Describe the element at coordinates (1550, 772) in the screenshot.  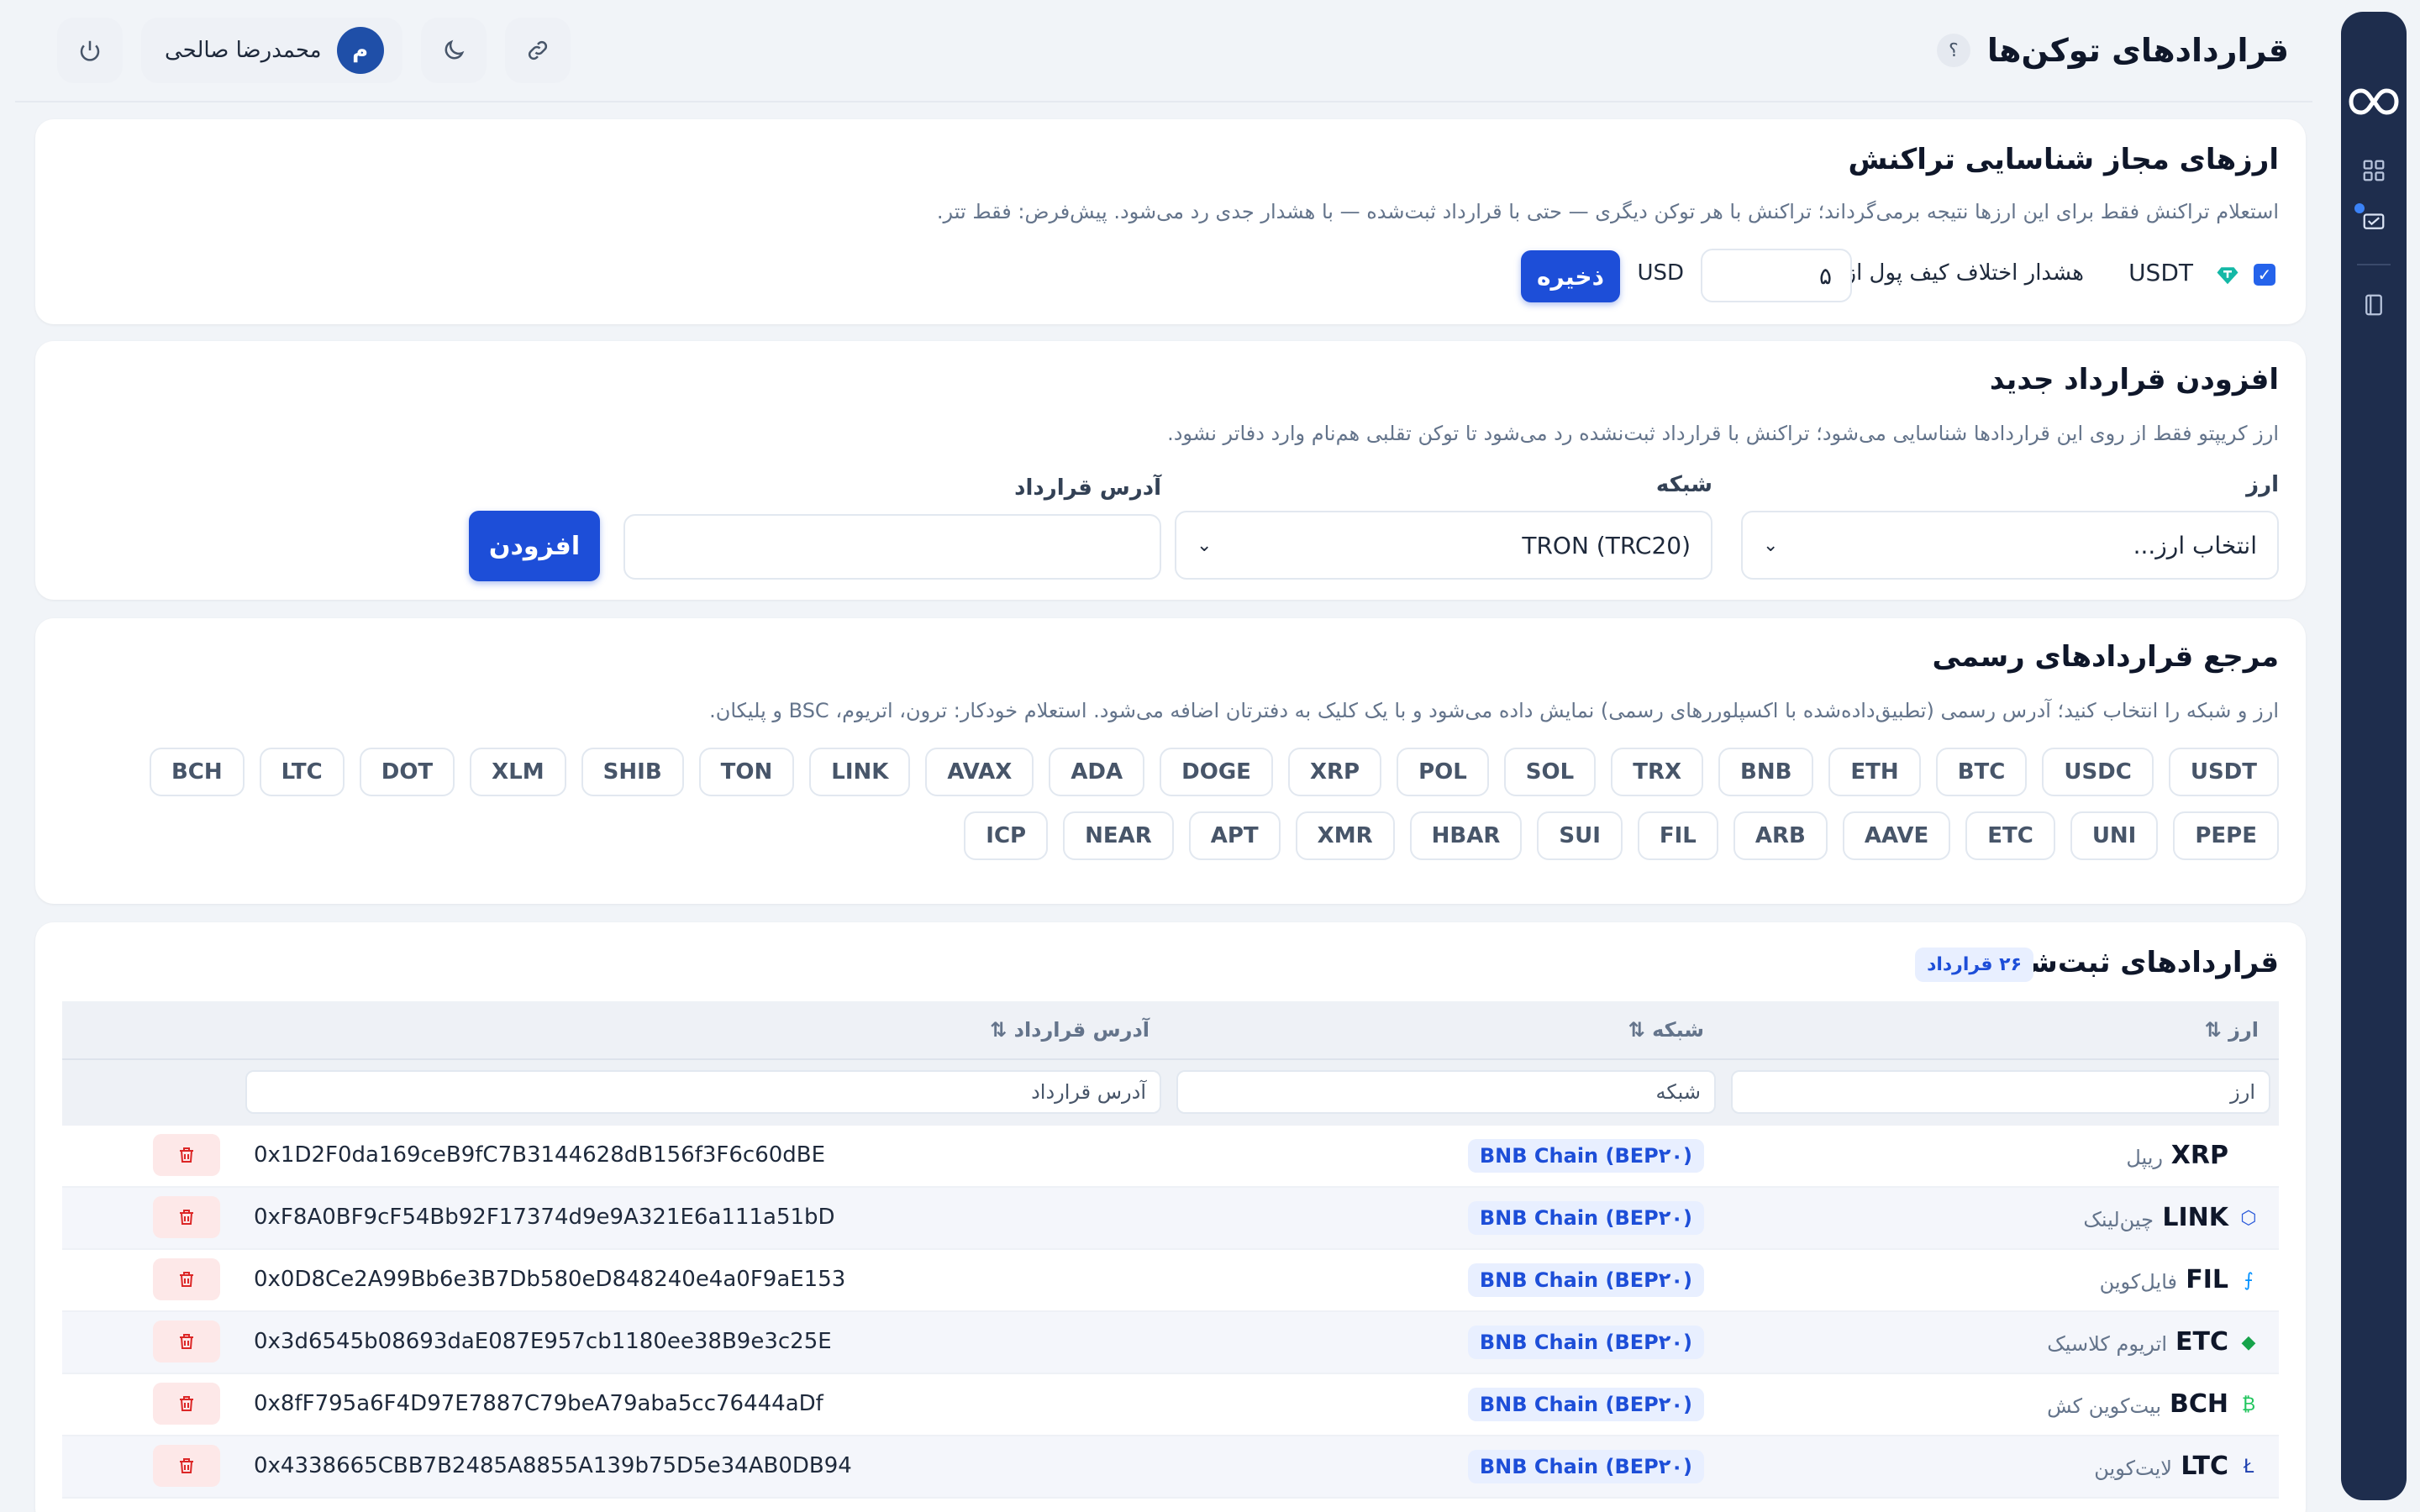
I see `reference-chip: SOL` at that location.